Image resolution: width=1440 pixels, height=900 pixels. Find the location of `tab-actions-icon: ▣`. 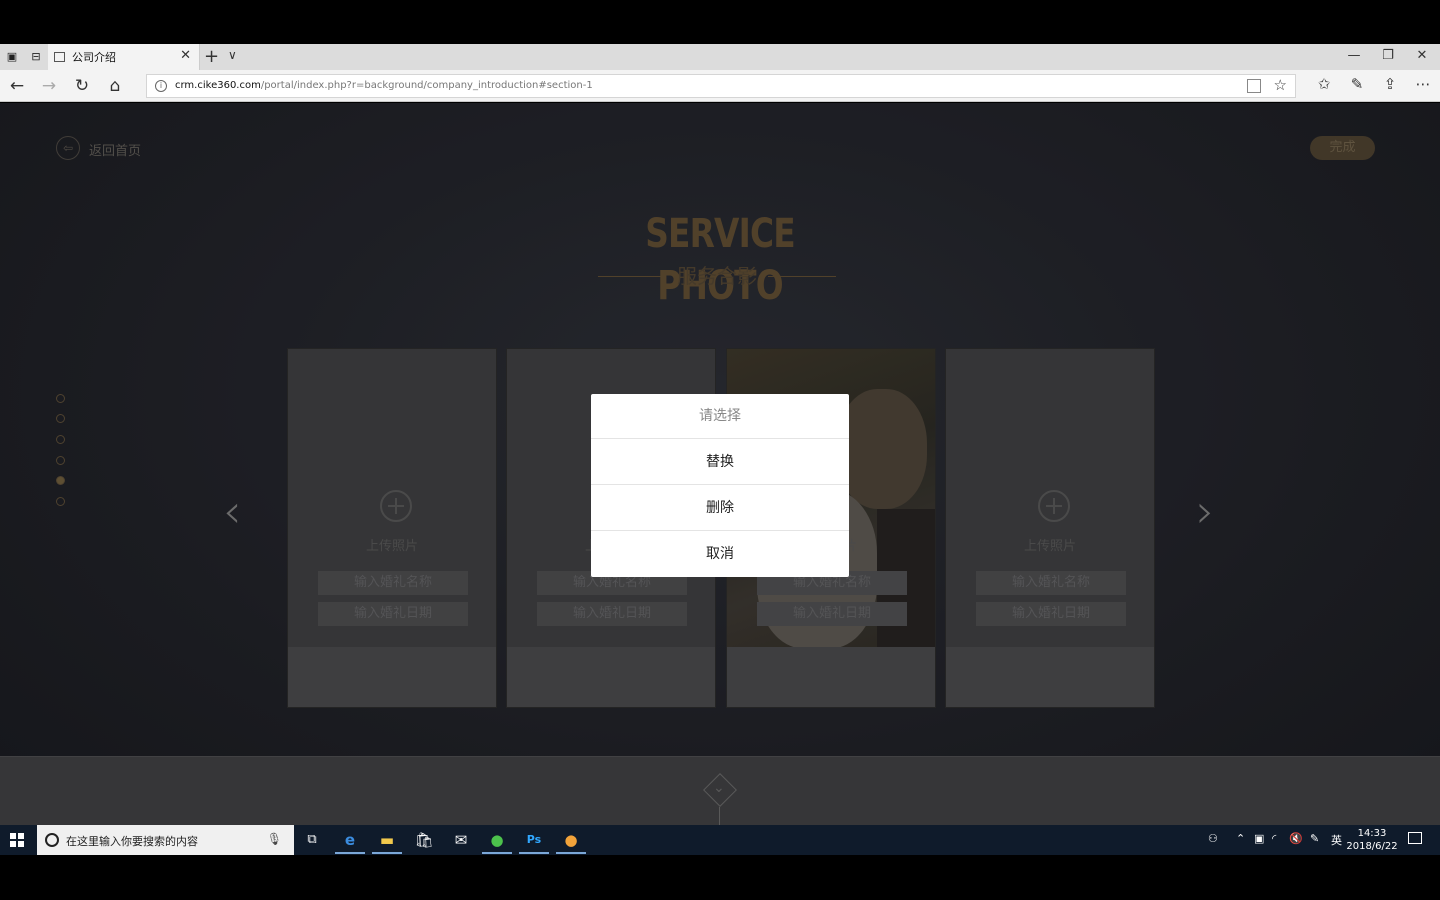

tab-actions-icon: ▣ is located at coordinates (12, 57).